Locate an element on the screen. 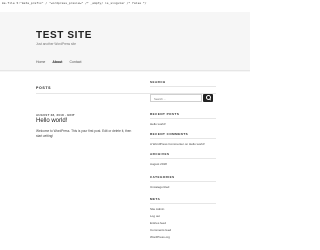 Image resolution: width=320 pixels, height=250 pixels. categories-widget: CATEGORIES Uncategorized is located at coordinates (183, 182).